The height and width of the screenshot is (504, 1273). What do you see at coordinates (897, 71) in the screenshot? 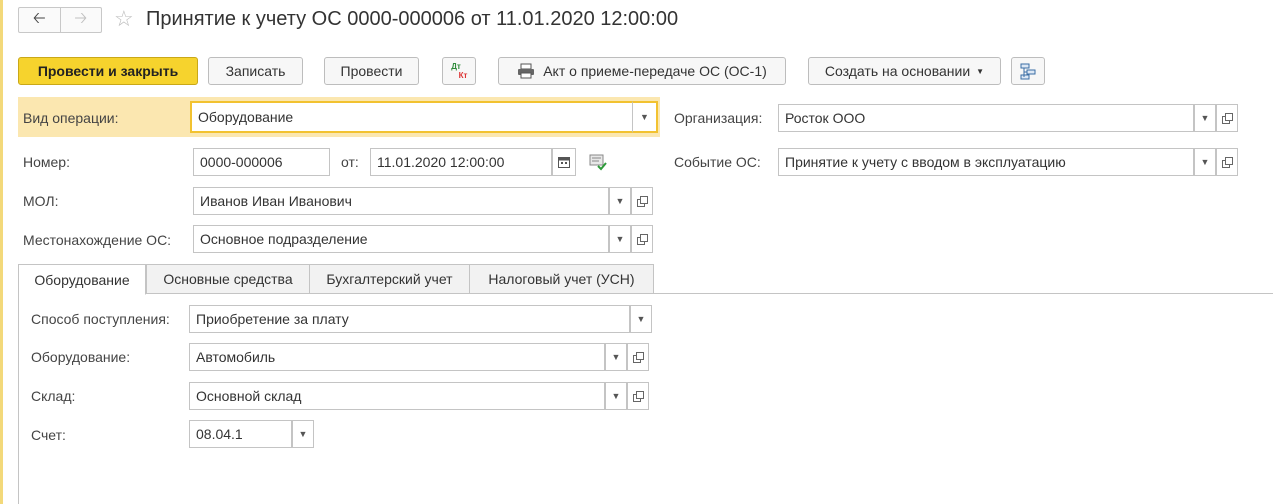
I see `create-based-on-label: Создать на основании` at bounding box center [897, 71].